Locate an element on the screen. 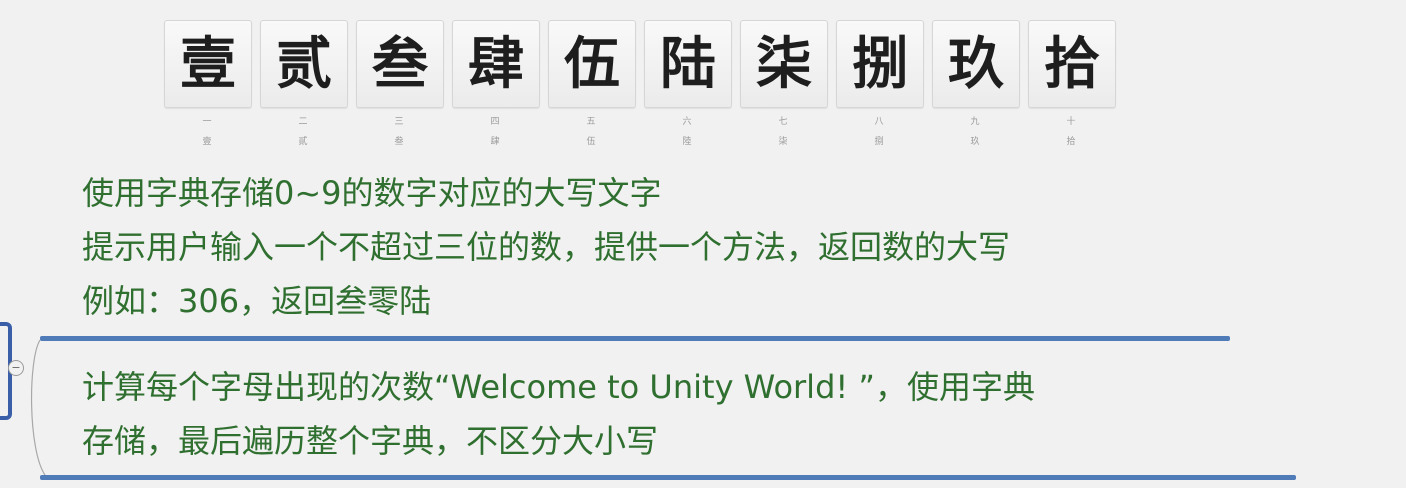 This screenshot has height=488, width=1406. task-line: 存储，最后遍历整个字典，不区分大小写 is located at coordinates (370, 441).